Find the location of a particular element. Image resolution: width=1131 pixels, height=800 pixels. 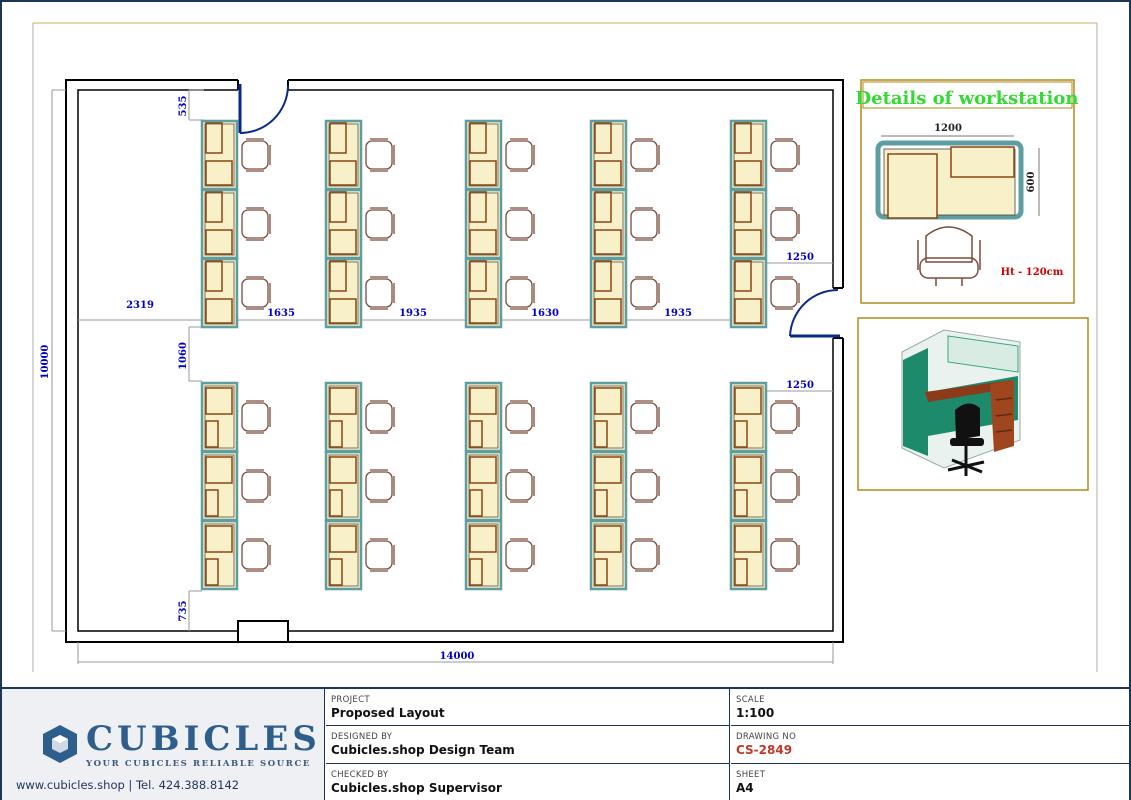

logo-tagline: YOUR CUBICLES RELIABLE SOURCE is located at coordinates (198, 764).